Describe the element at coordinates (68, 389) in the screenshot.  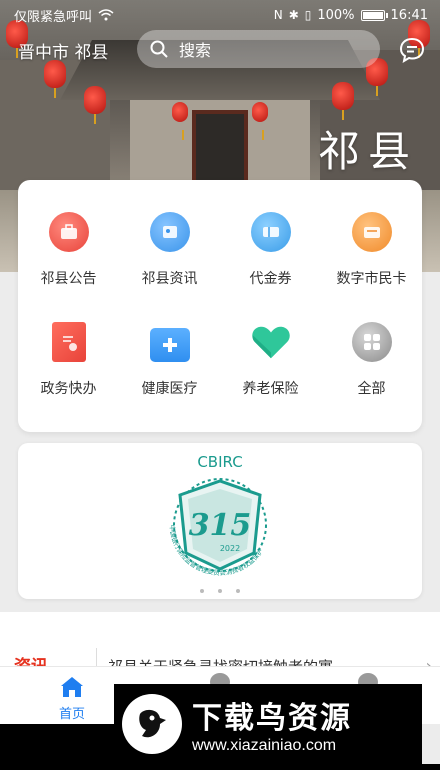
I see `service-label: 政务快办` at that location.